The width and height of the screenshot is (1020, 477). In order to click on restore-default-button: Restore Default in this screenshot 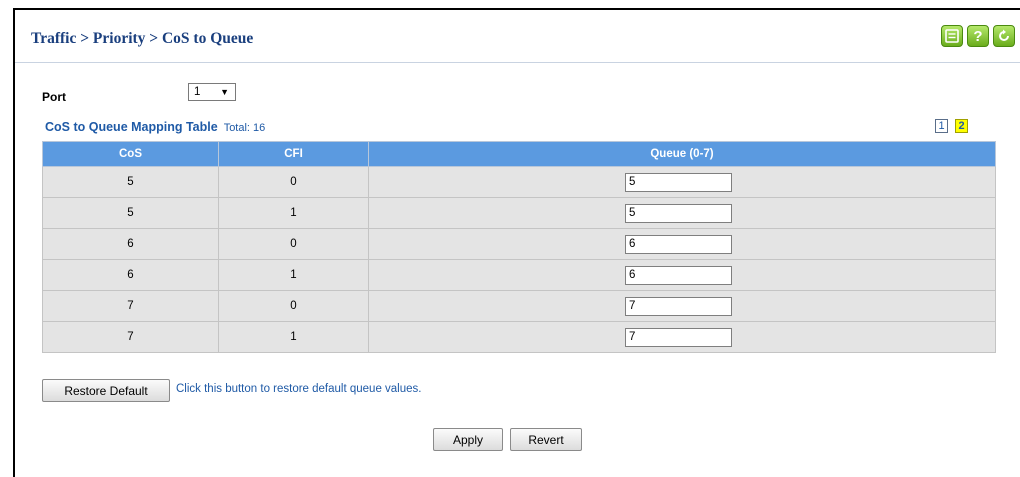, I will do `click(106, 390)`.